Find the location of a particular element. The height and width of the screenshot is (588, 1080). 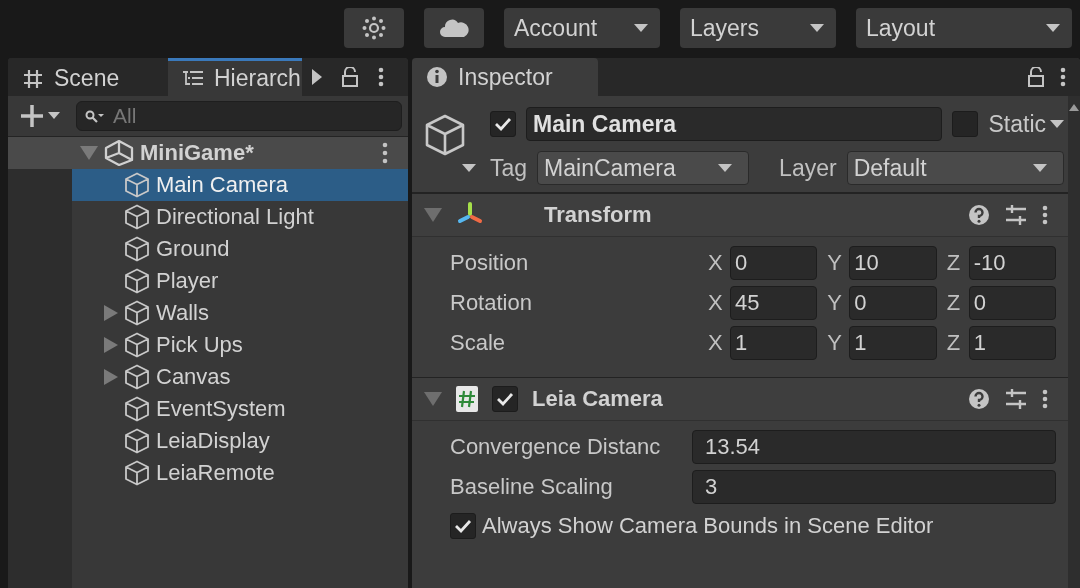

number-field: 13.54 is located at coordinates (874, 447).